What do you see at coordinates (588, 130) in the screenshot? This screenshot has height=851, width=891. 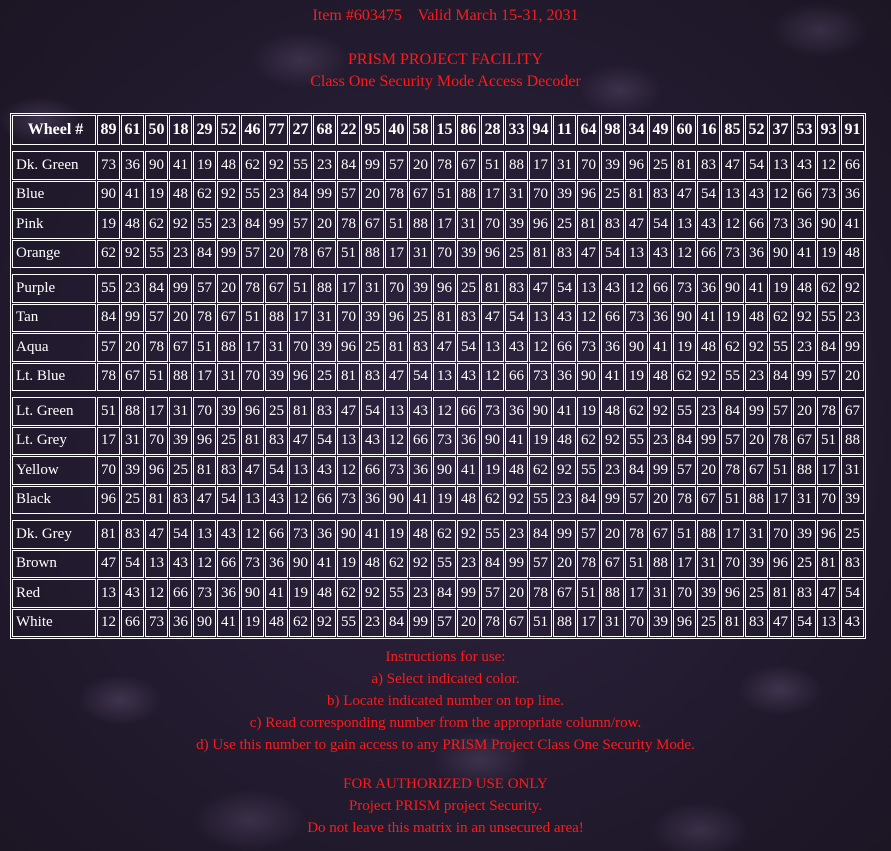 I see `wheel-number-cell: 64` at bounding box center [588, 130].